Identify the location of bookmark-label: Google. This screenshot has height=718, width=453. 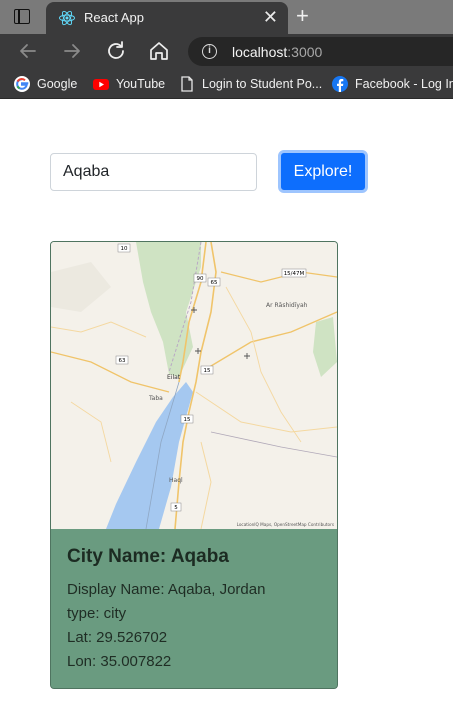
(57, 84).